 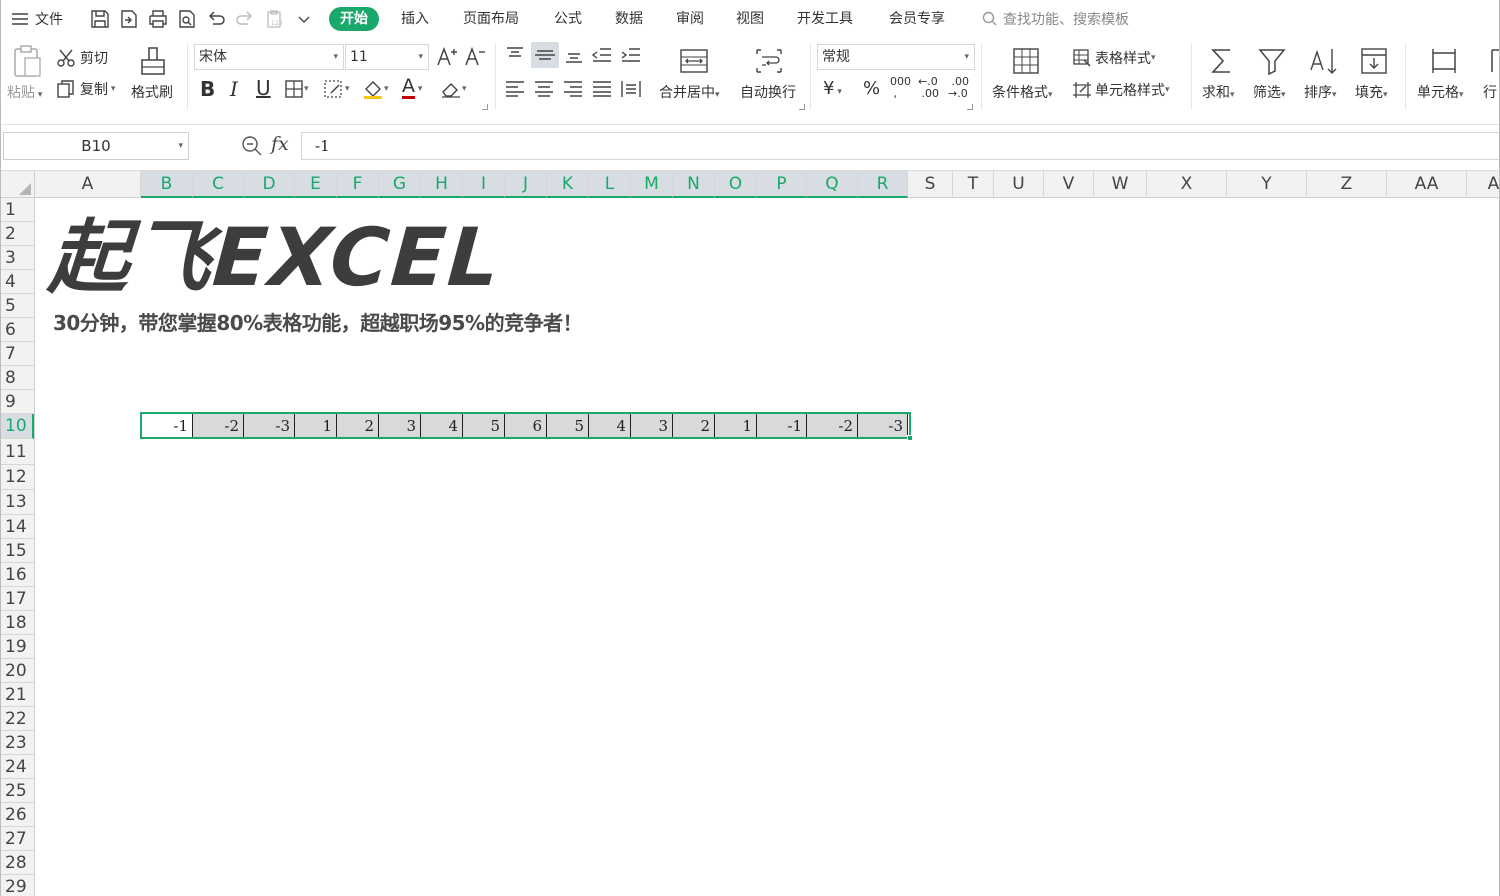 I want to click on tab-insert: 插入, so click(x=415, y=19).